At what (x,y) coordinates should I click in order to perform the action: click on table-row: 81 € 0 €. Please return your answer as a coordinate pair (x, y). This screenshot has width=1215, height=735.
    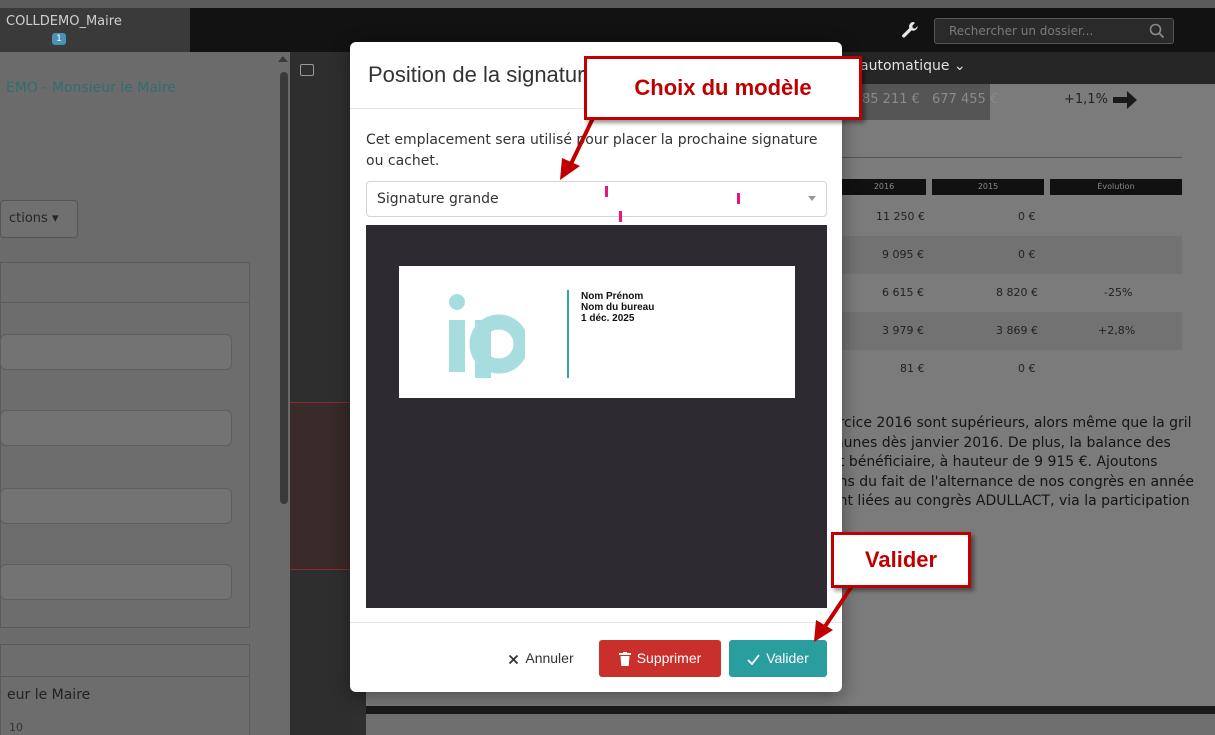
    Looking at the image, I should click on (1012, 369).